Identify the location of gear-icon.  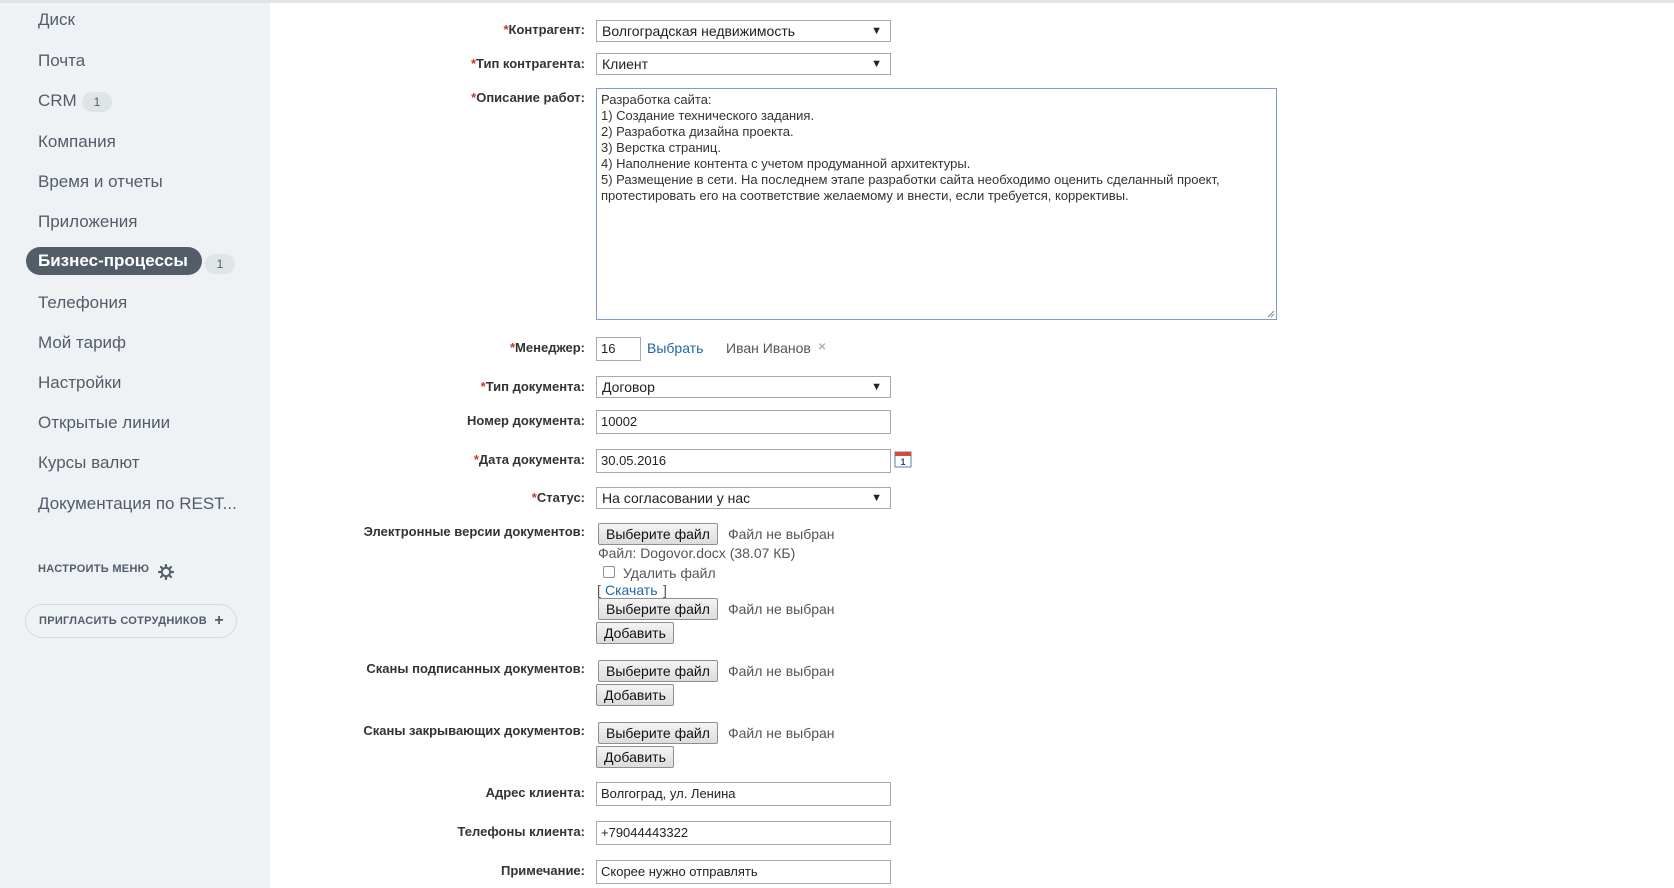
(166, 572).